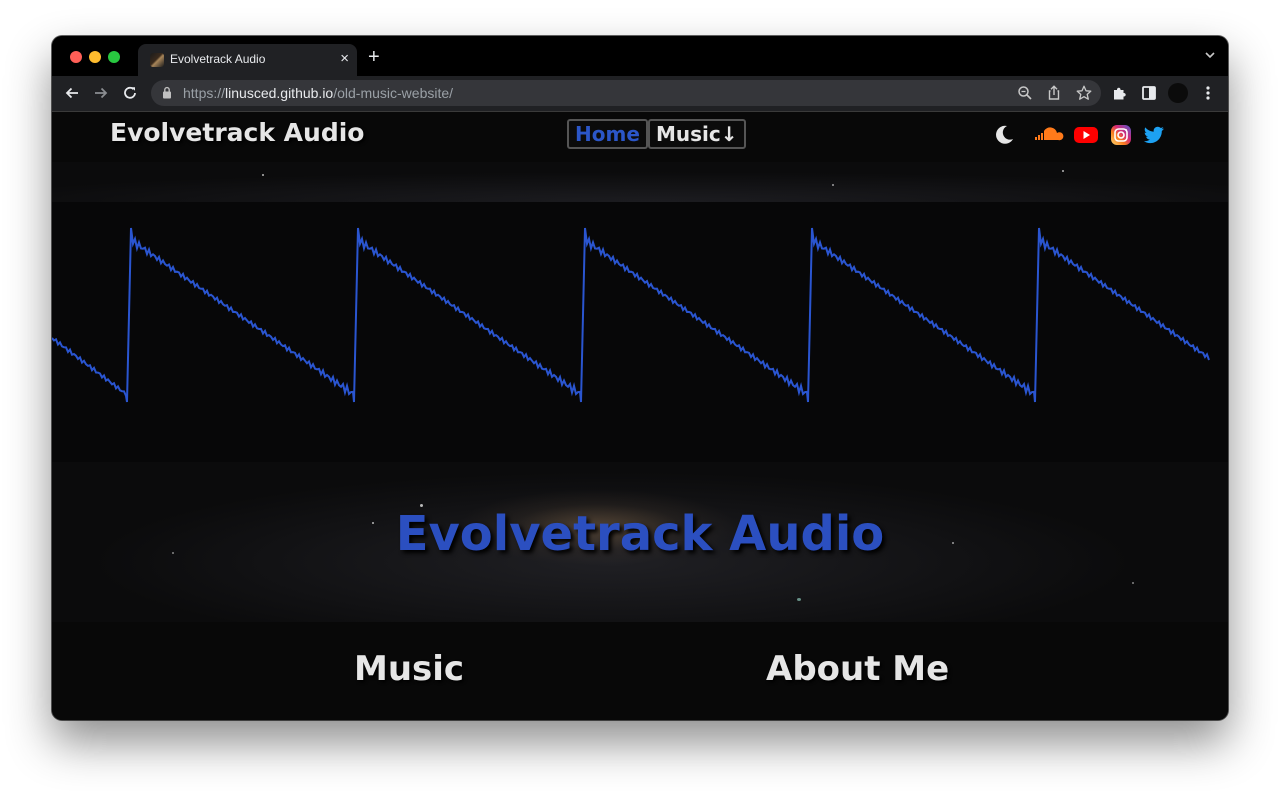 The width and height of the screenshot is (1280, 791). I want to click on section-heading-music: Music, so click(409, 669).